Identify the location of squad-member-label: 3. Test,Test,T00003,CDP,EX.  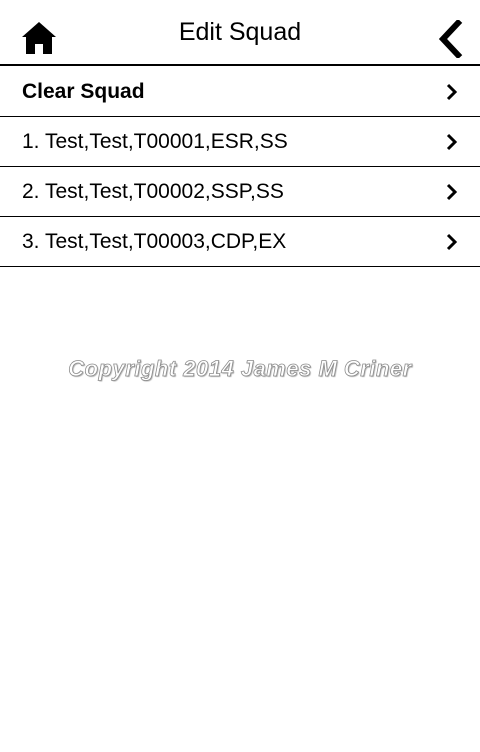
(154, 241).